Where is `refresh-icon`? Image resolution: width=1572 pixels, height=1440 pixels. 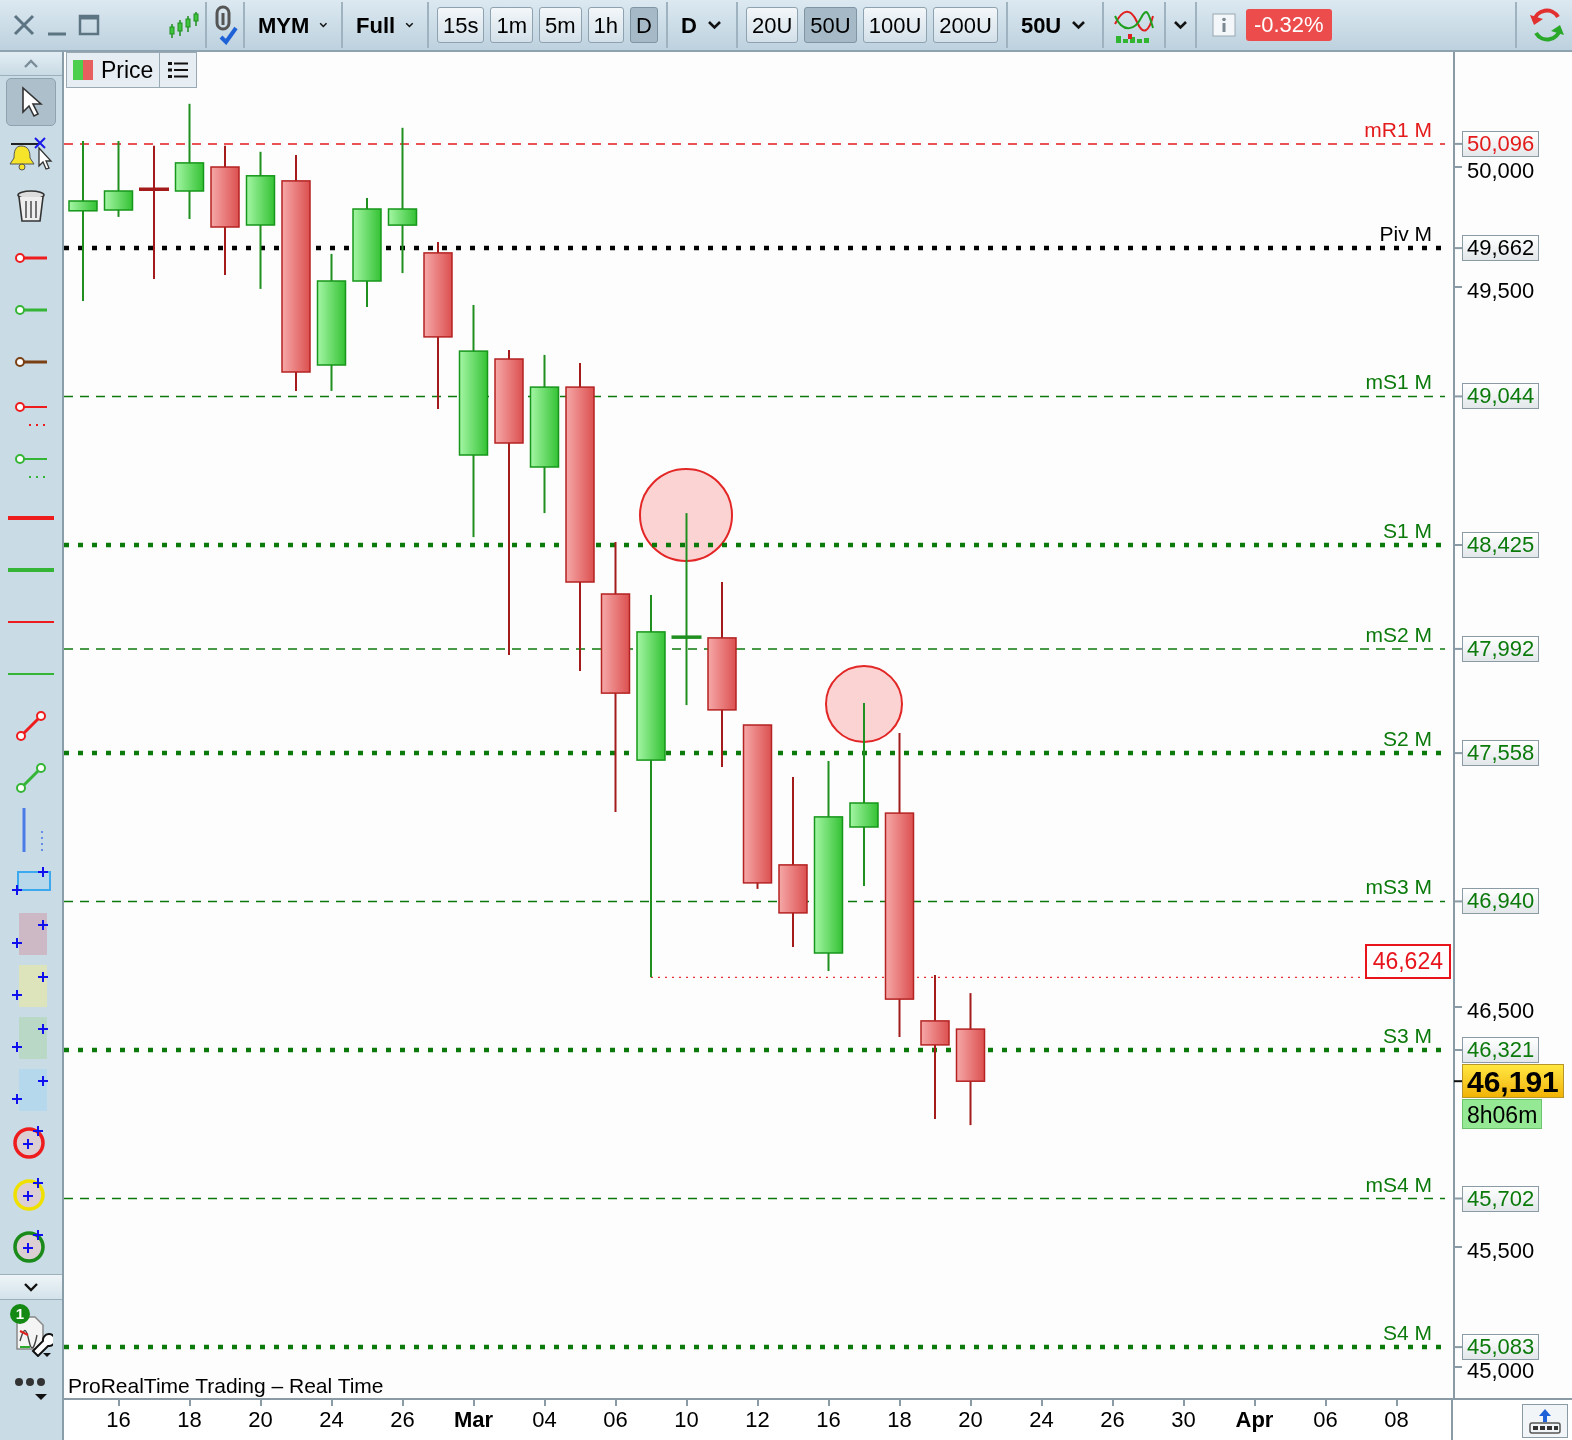
refresh-icon is located at coordinates (1547, 25).